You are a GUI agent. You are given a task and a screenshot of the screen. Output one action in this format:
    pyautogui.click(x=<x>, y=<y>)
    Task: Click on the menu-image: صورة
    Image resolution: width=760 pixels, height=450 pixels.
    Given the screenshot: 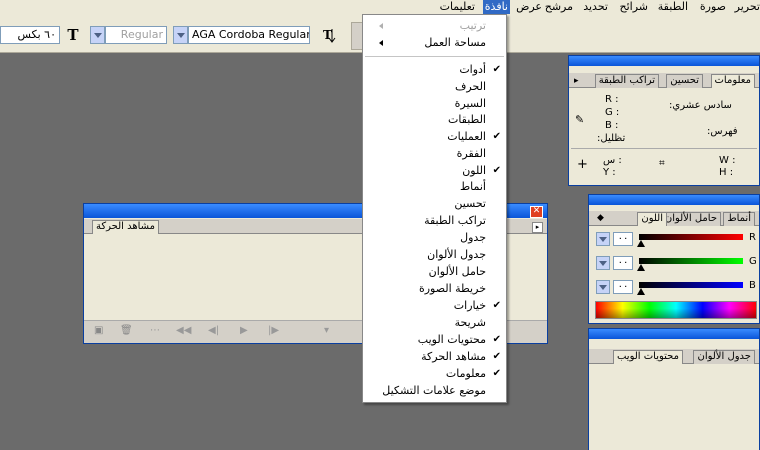 What is the action you would take?
    pyautogui.click(x=713, y=7)
    